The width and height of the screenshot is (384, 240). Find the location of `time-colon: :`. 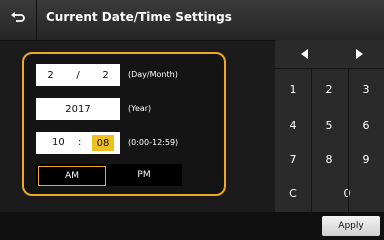

time-colon: : is located at coordinates (80, 142).